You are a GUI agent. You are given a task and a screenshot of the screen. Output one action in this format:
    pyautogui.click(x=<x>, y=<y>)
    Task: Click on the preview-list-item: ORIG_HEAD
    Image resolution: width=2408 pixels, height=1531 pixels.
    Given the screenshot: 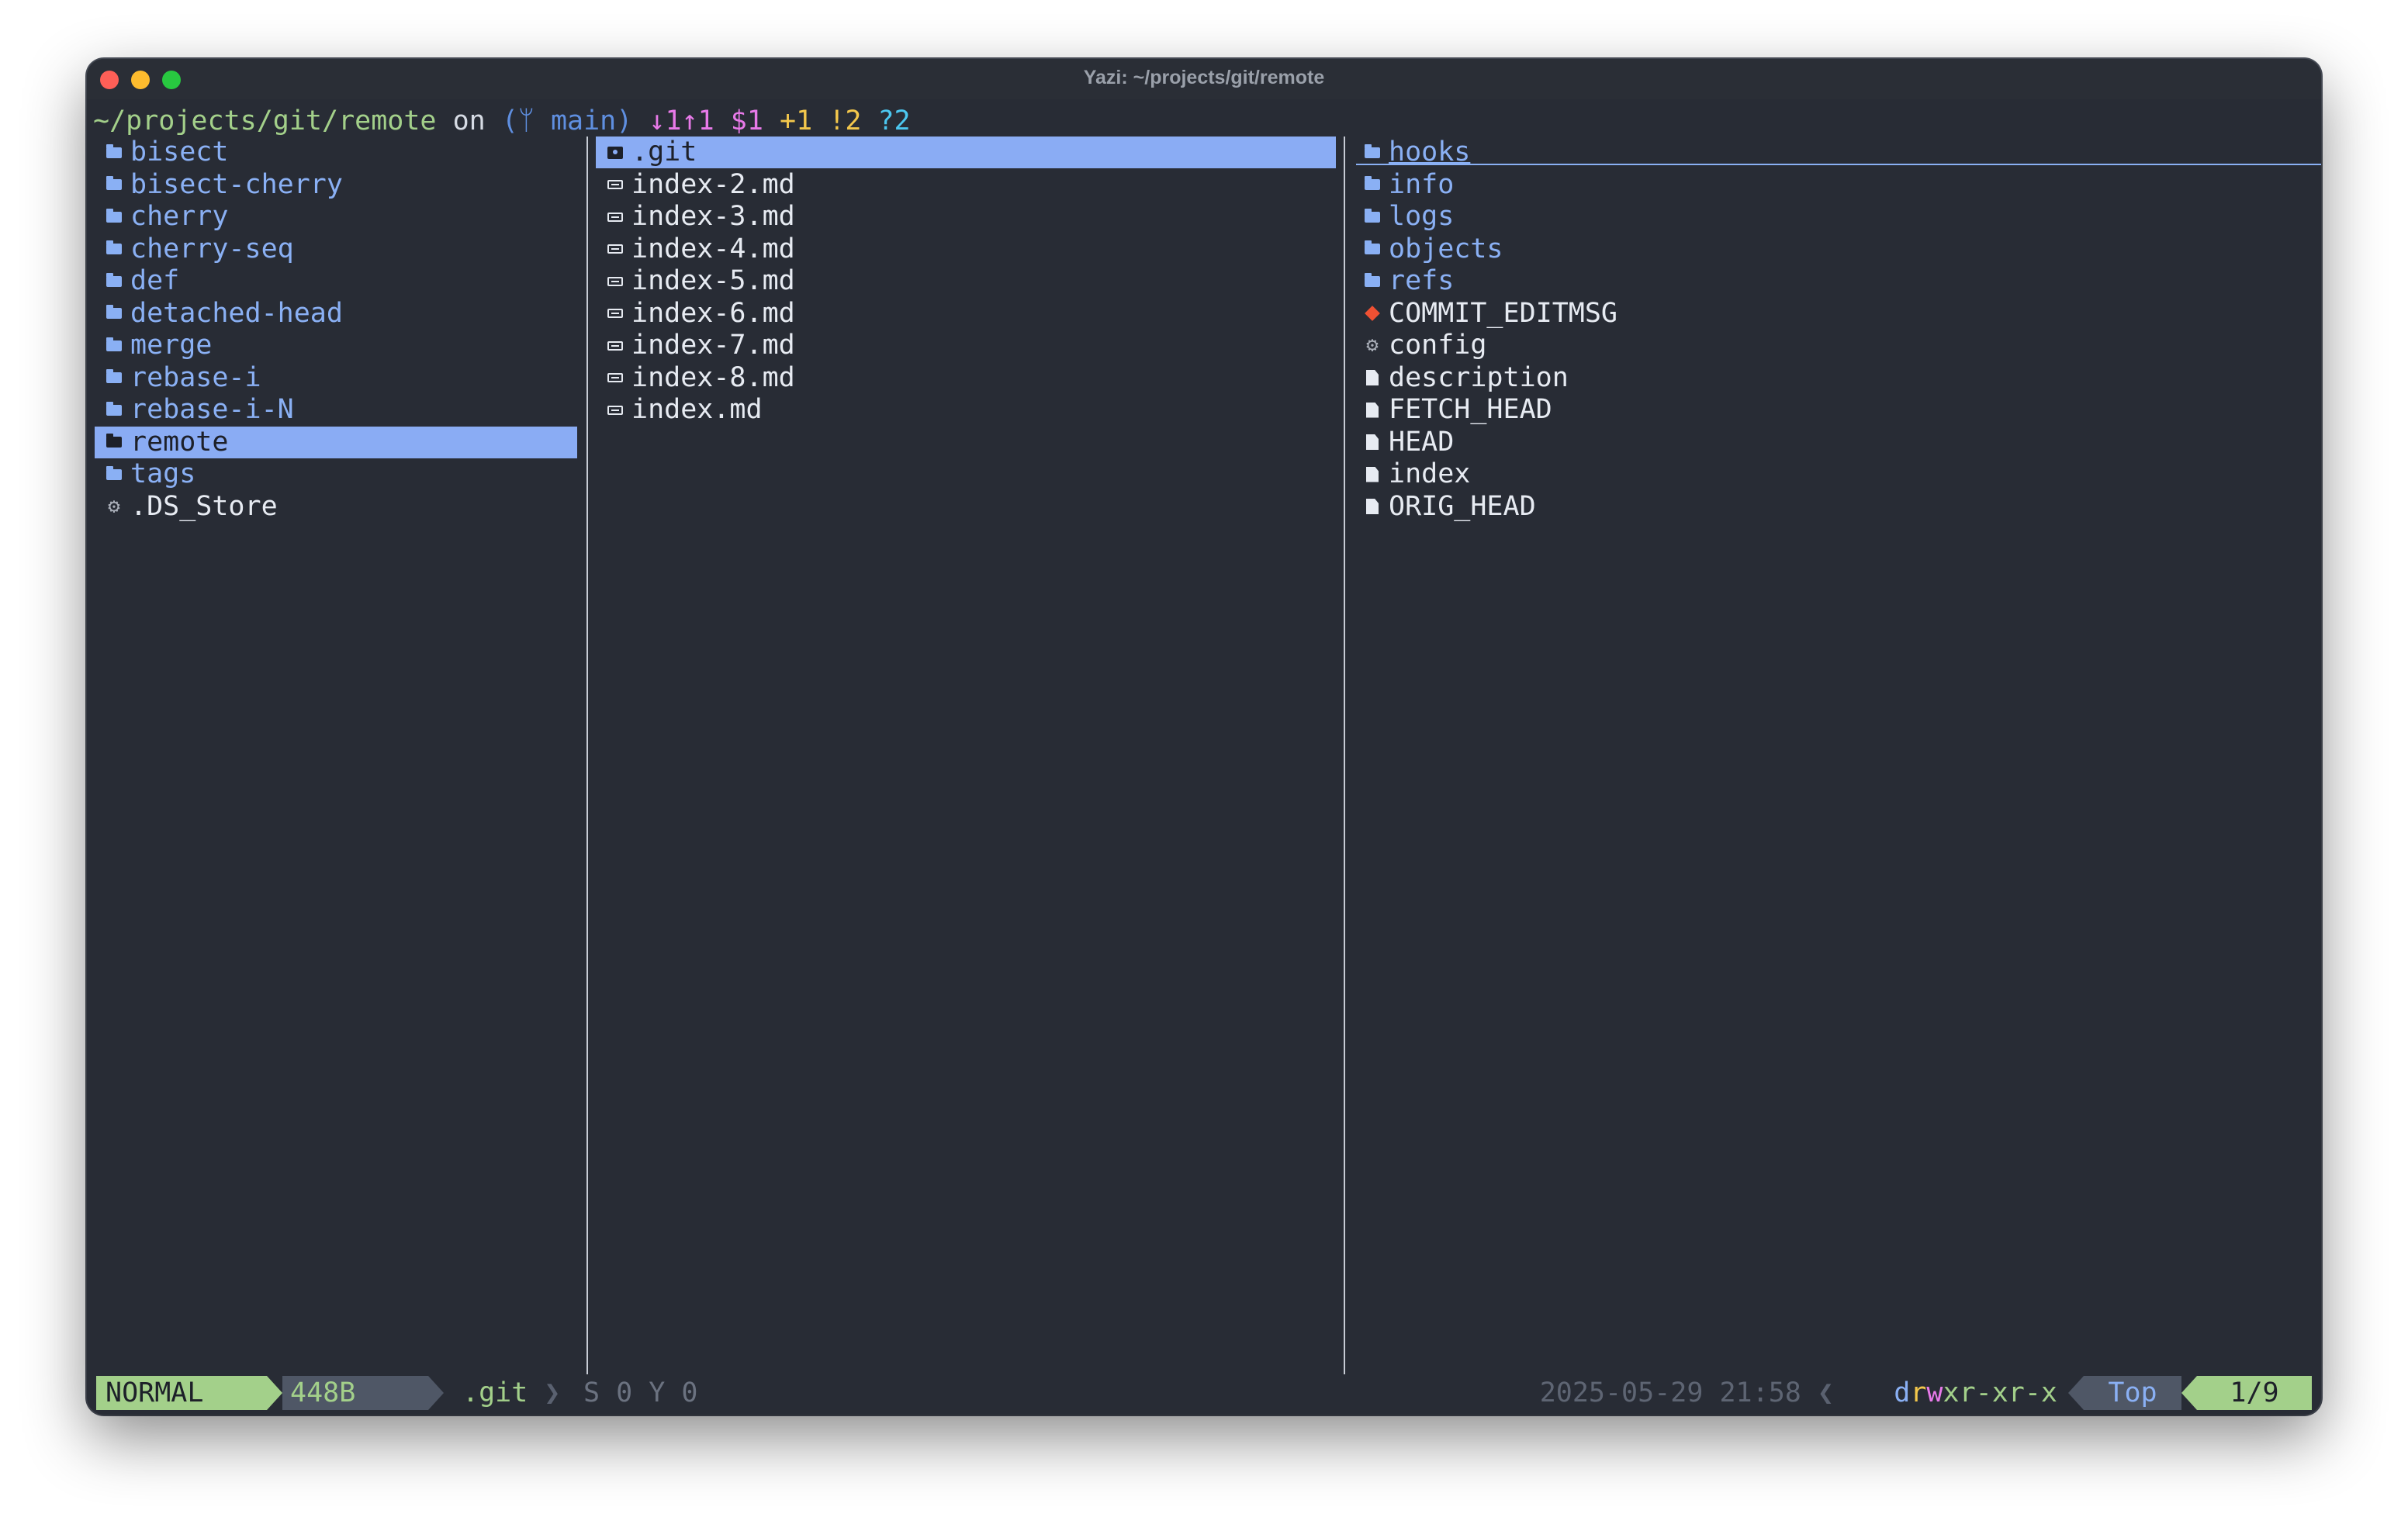 What is the action you would take?
    pyautogui.click(x=1834, y=507)
    